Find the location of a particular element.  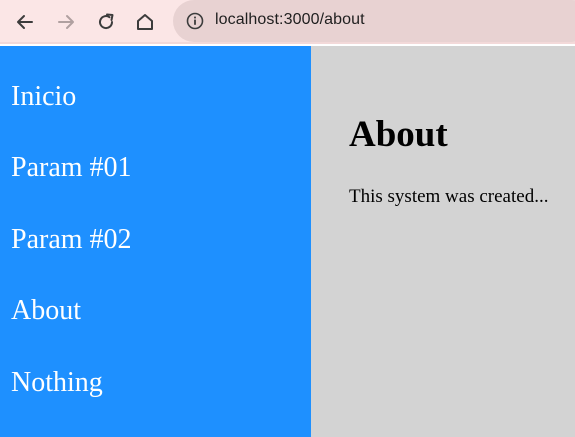

home-icon is located at coordinates (145, 22).